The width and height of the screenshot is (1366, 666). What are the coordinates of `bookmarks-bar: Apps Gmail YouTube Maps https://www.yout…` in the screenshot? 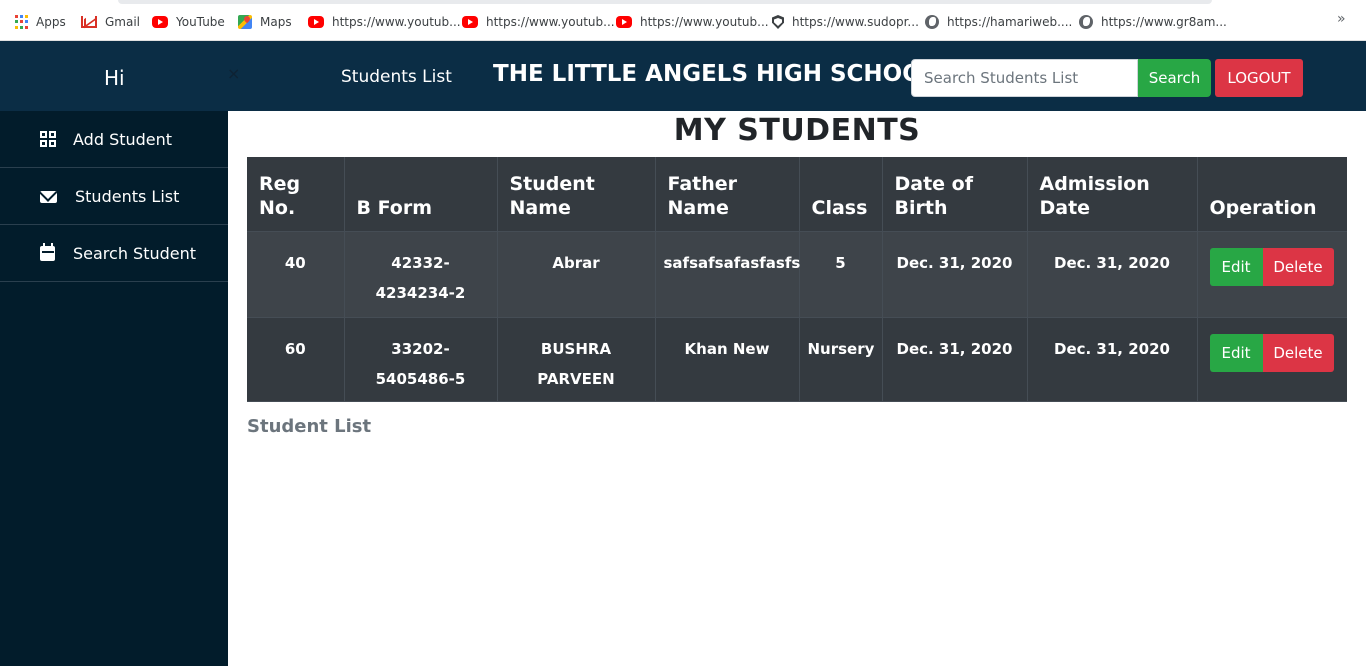 It's located at (683, 20).